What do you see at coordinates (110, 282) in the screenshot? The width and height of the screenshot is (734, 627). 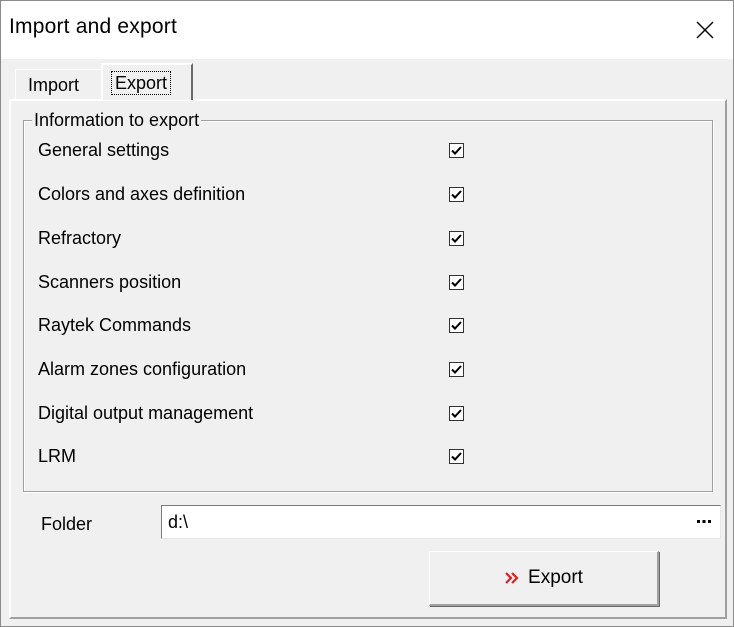 I see `option-label: Scanners position` at bounding box center [110, 282].